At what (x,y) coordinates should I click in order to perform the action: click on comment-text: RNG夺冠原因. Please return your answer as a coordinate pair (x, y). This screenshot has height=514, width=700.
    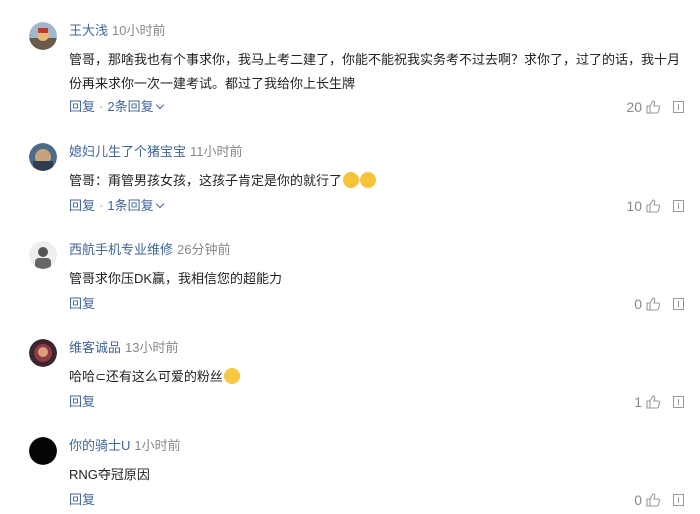
    Looking at the image, I should click on (109, 474).